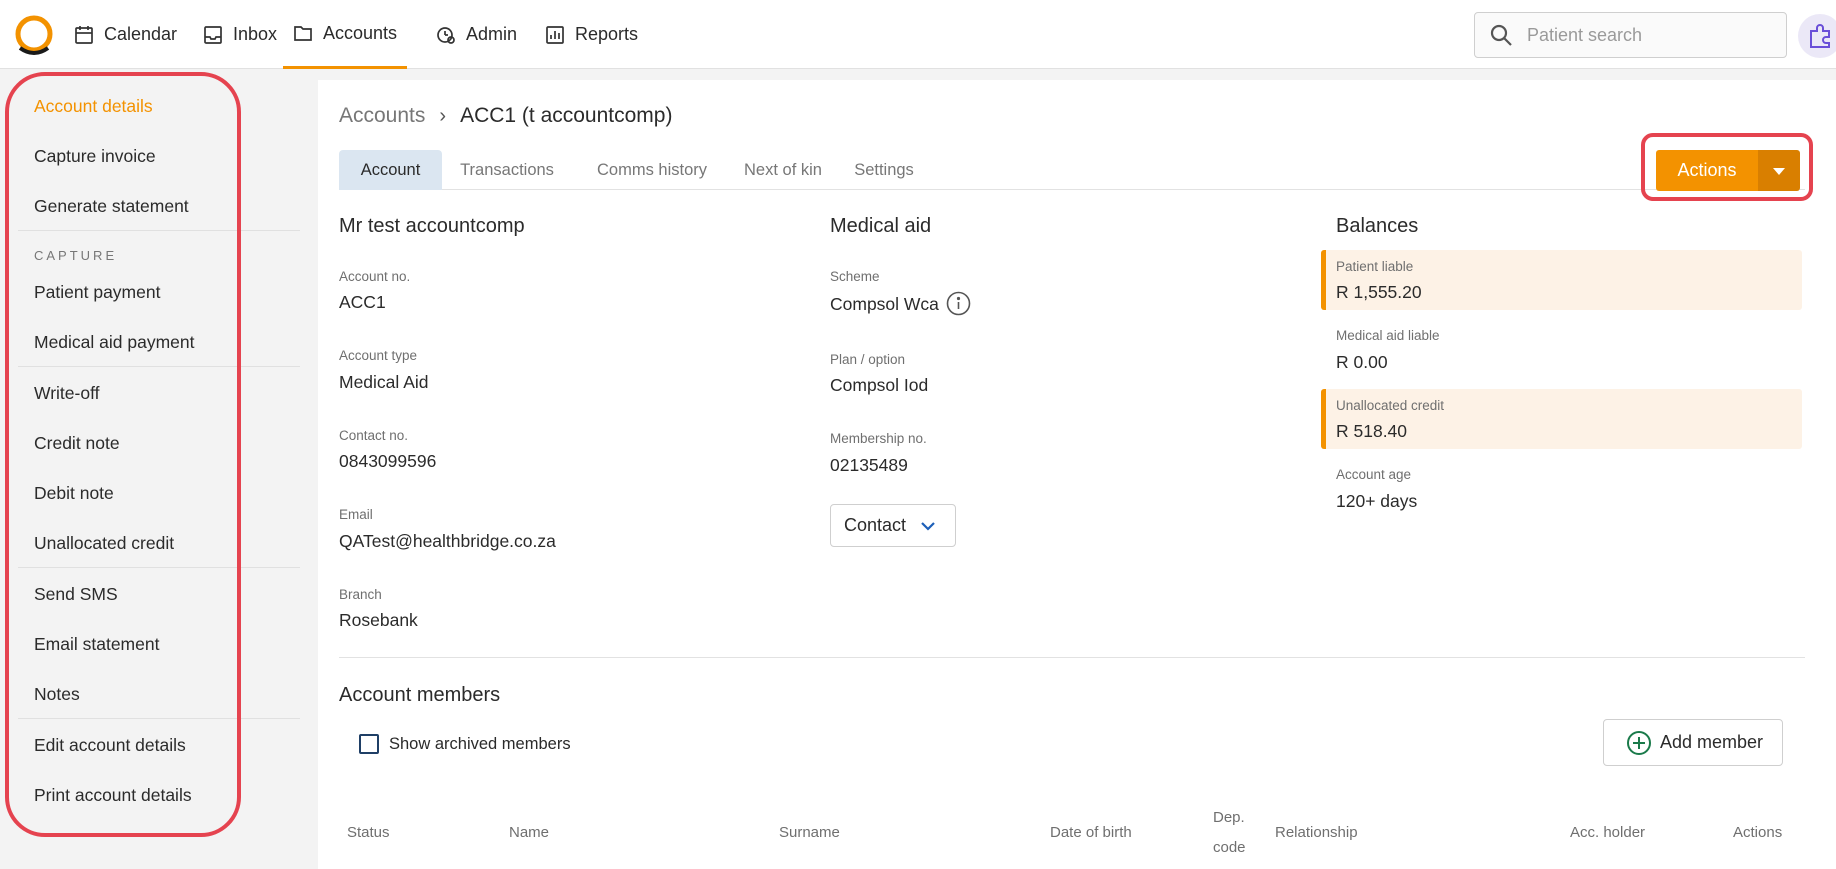 The height and width of the screenshot is (869, 1836). What do you see at coordinates (213, 34) in the screenshot?
I see `inbox-icon` at bounding box center [213, 34].